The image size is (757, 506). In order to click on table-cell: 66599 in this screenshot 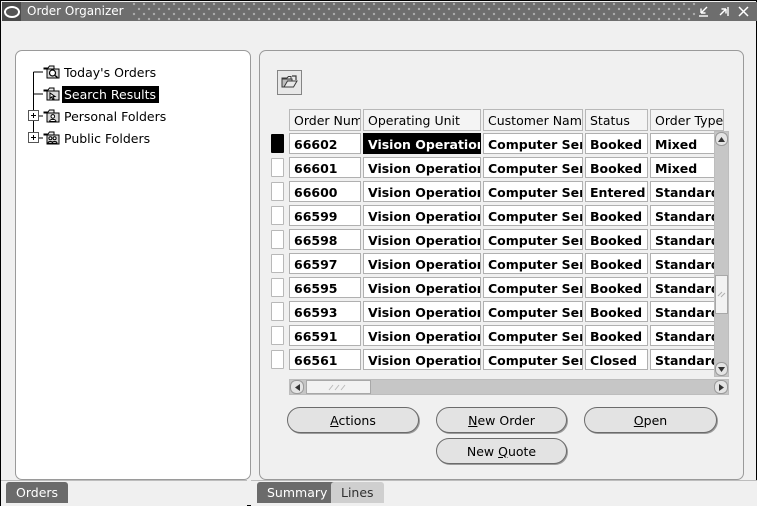, I will do `click(325, 215)`.